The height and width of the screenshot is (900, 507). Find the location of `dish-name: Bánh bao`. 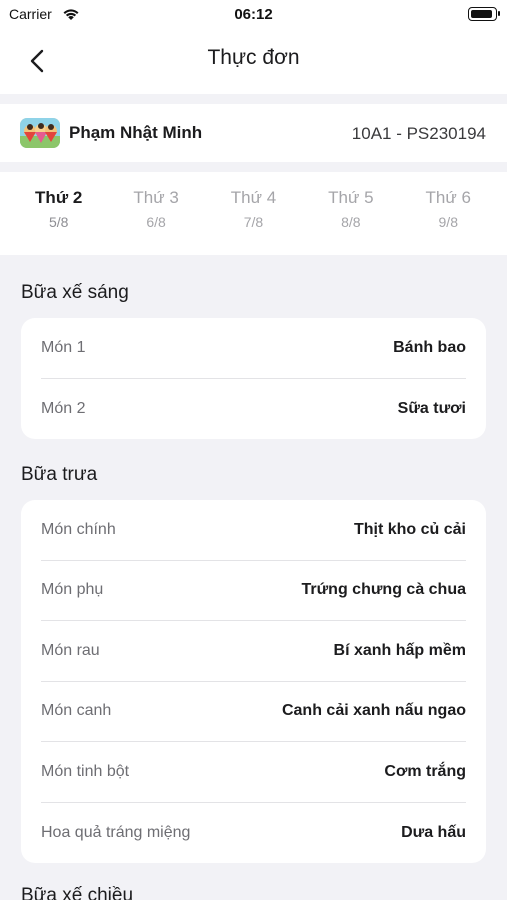

dish-name: Bánh bao is located at coordinates (429, 347).